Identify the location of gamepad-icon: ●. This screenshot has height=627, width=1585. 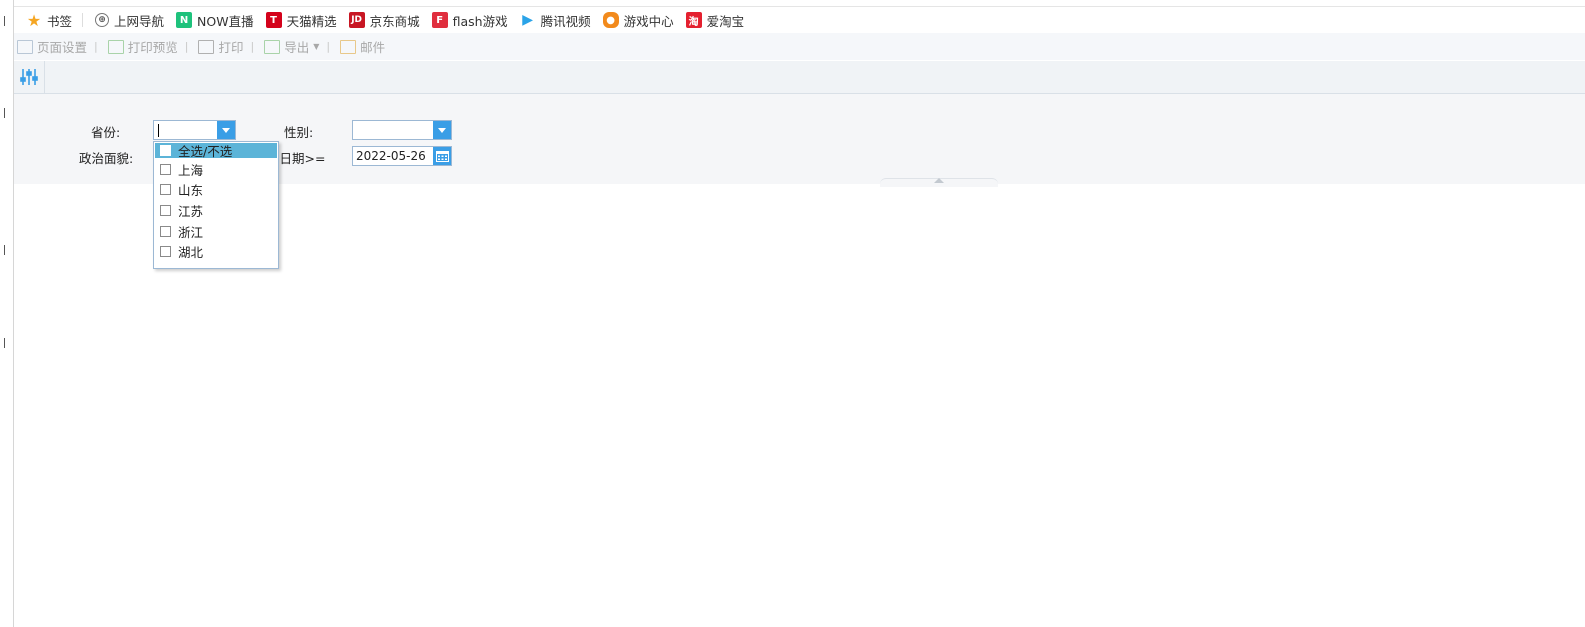
(610, 20).